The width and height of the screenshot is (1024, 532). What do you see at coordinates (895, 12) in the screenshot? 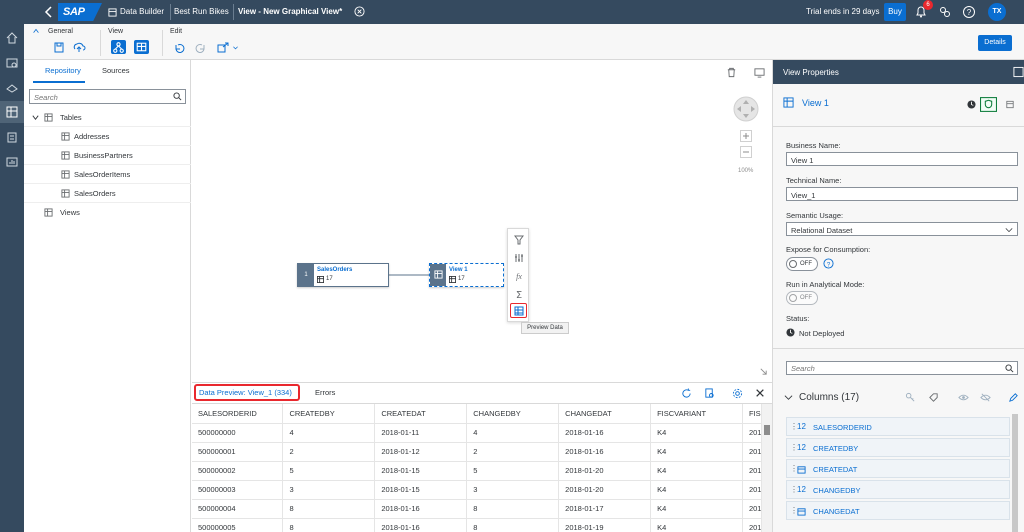
I see `buy-button: Buy` at bounding box center [895, 12].